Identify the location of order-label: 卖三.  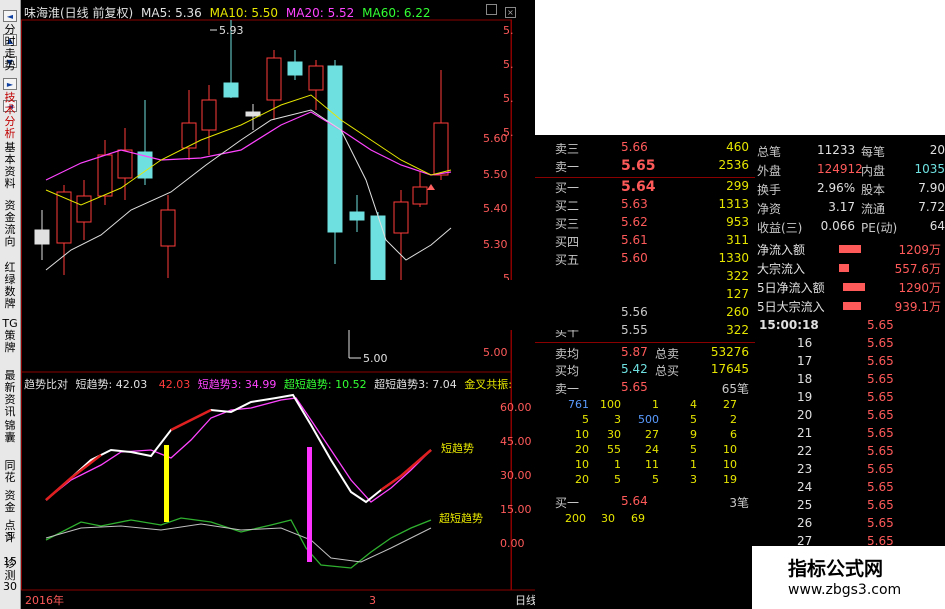
(567, 149).